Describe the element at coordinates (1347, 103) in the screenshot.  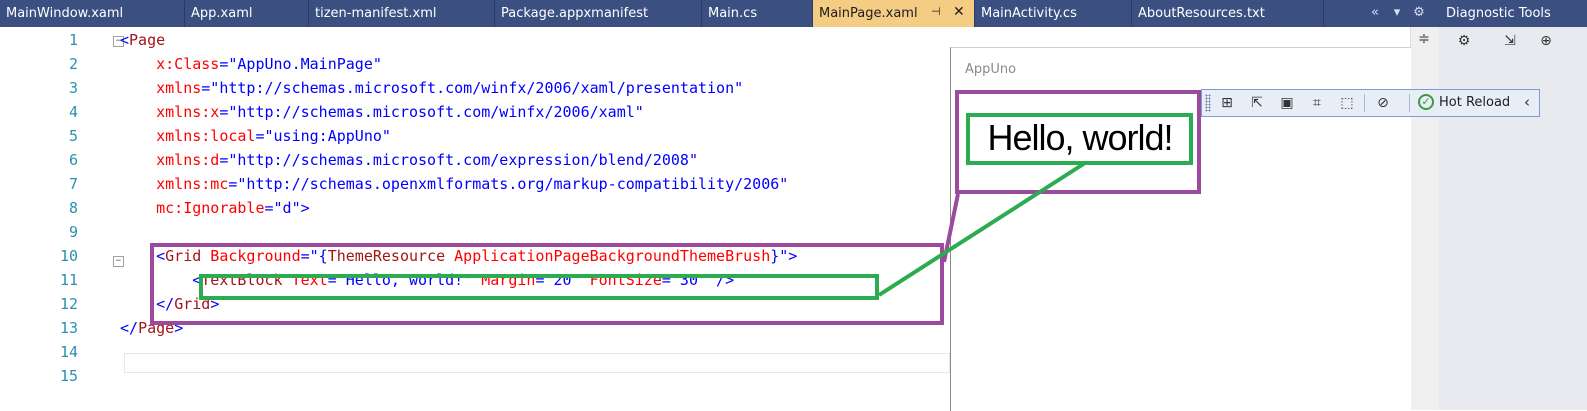
I see `preview-selection-icon: ⬚` at that location.